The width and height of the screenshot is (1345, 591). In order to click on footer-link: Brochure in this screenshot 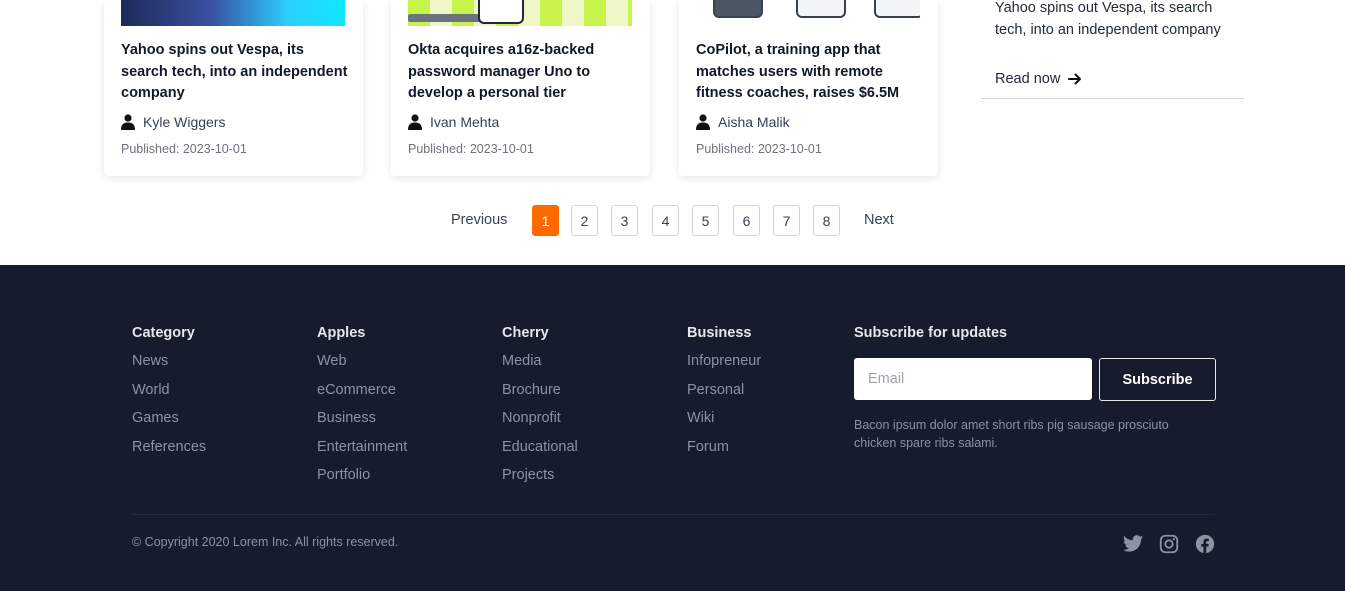, I will do `click(540, 394)`.